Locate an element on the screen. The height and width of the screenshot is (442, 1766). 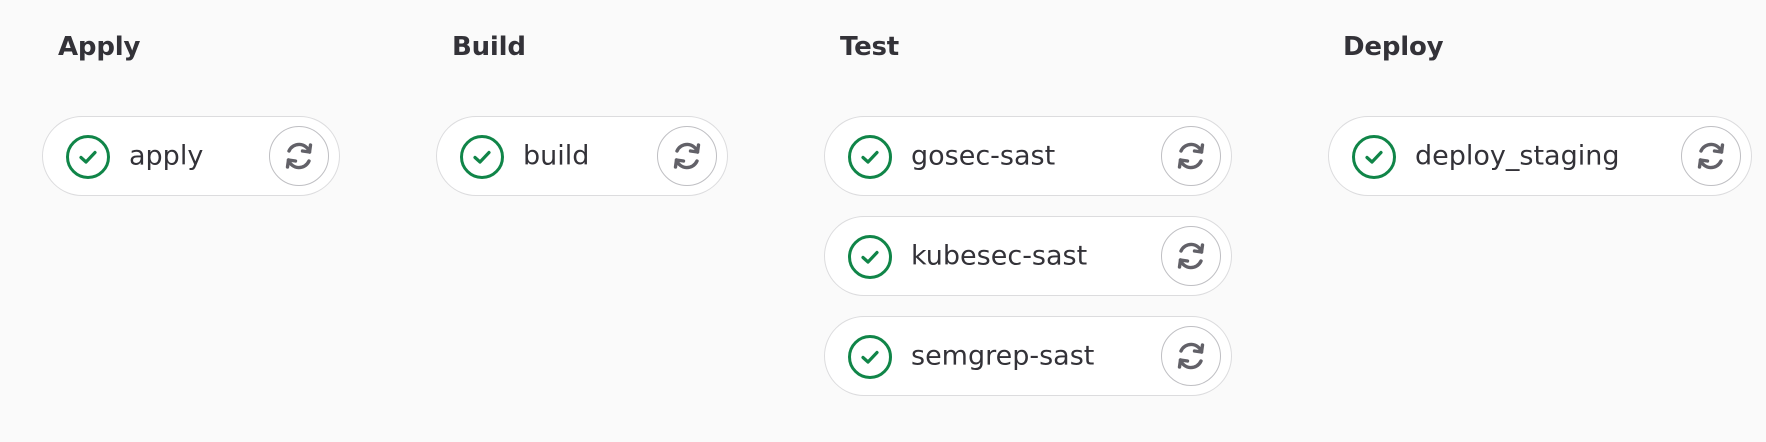
job-name: apply is located at coordinates (166, 156).